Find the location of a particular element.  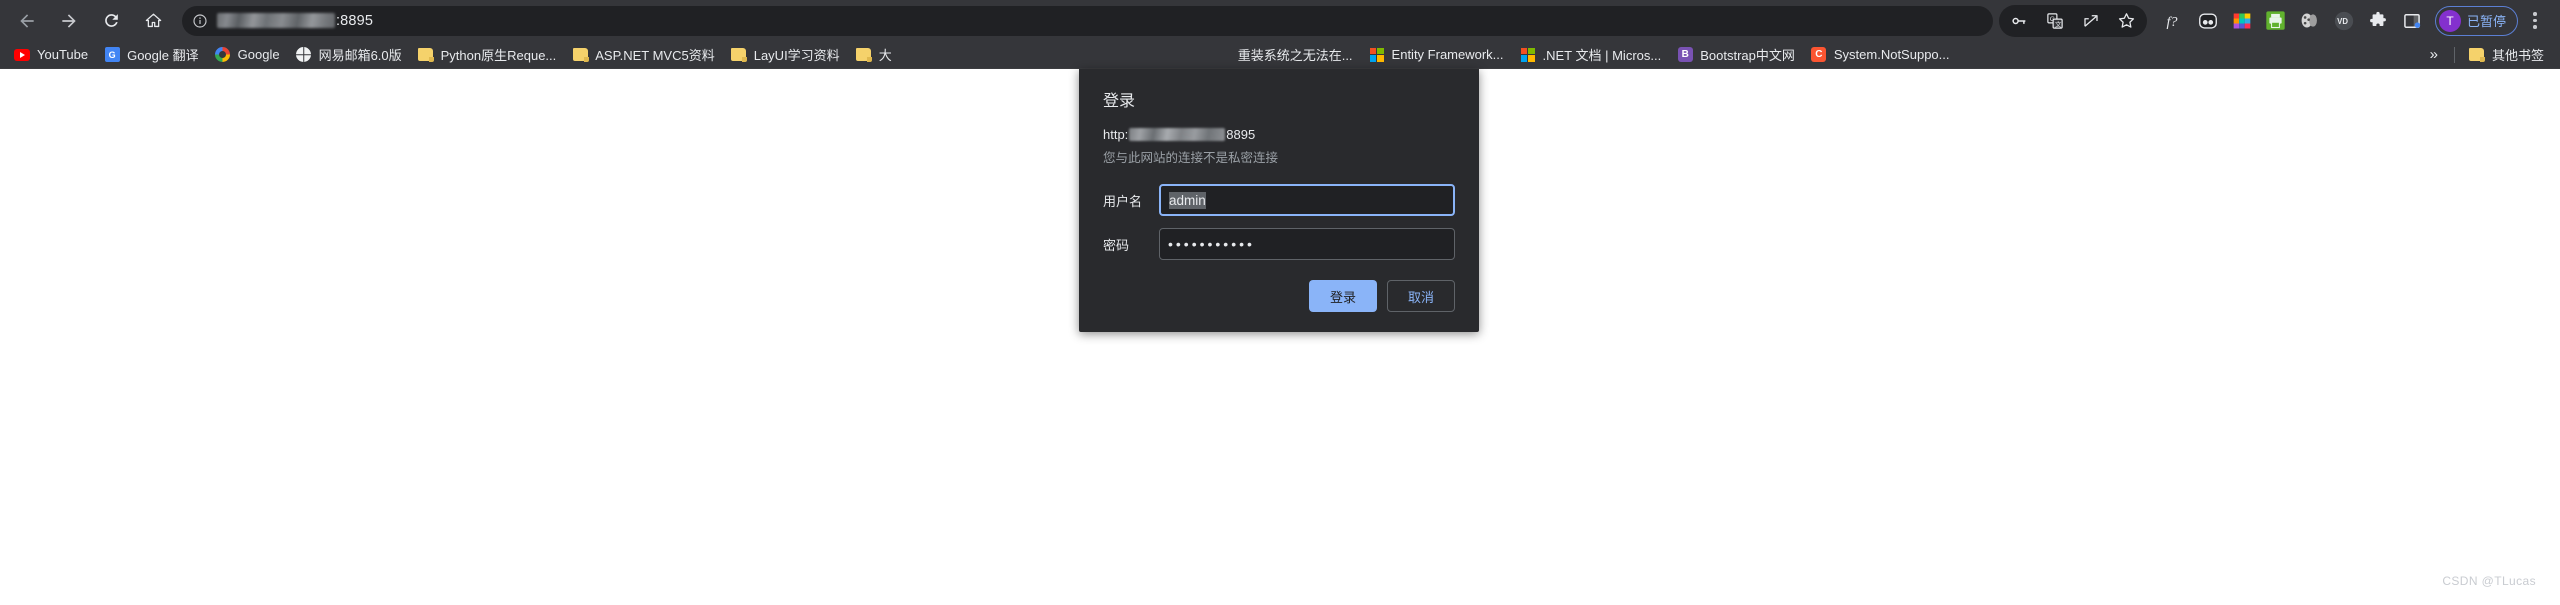

dialog-title: 登录 is located at coordinates (1119, 101).